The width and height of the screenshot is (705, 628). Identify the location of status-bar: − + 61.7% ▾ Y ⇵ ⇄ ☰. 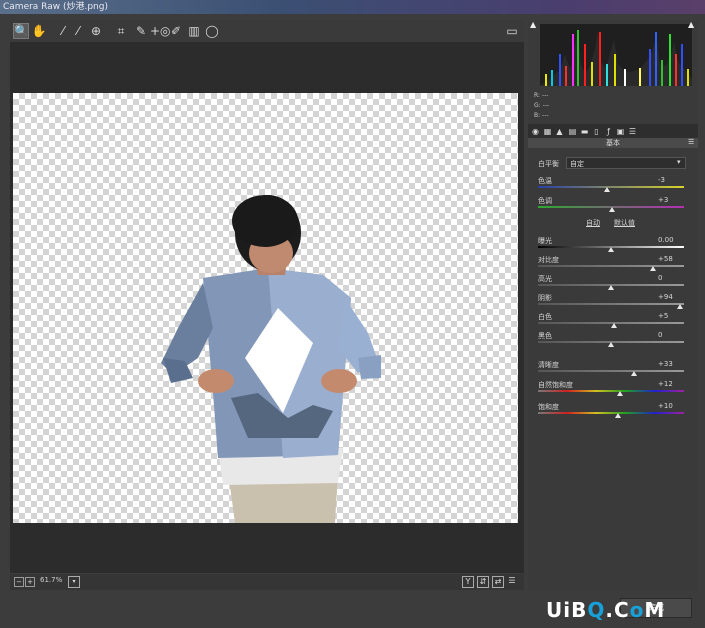
(267, 582).